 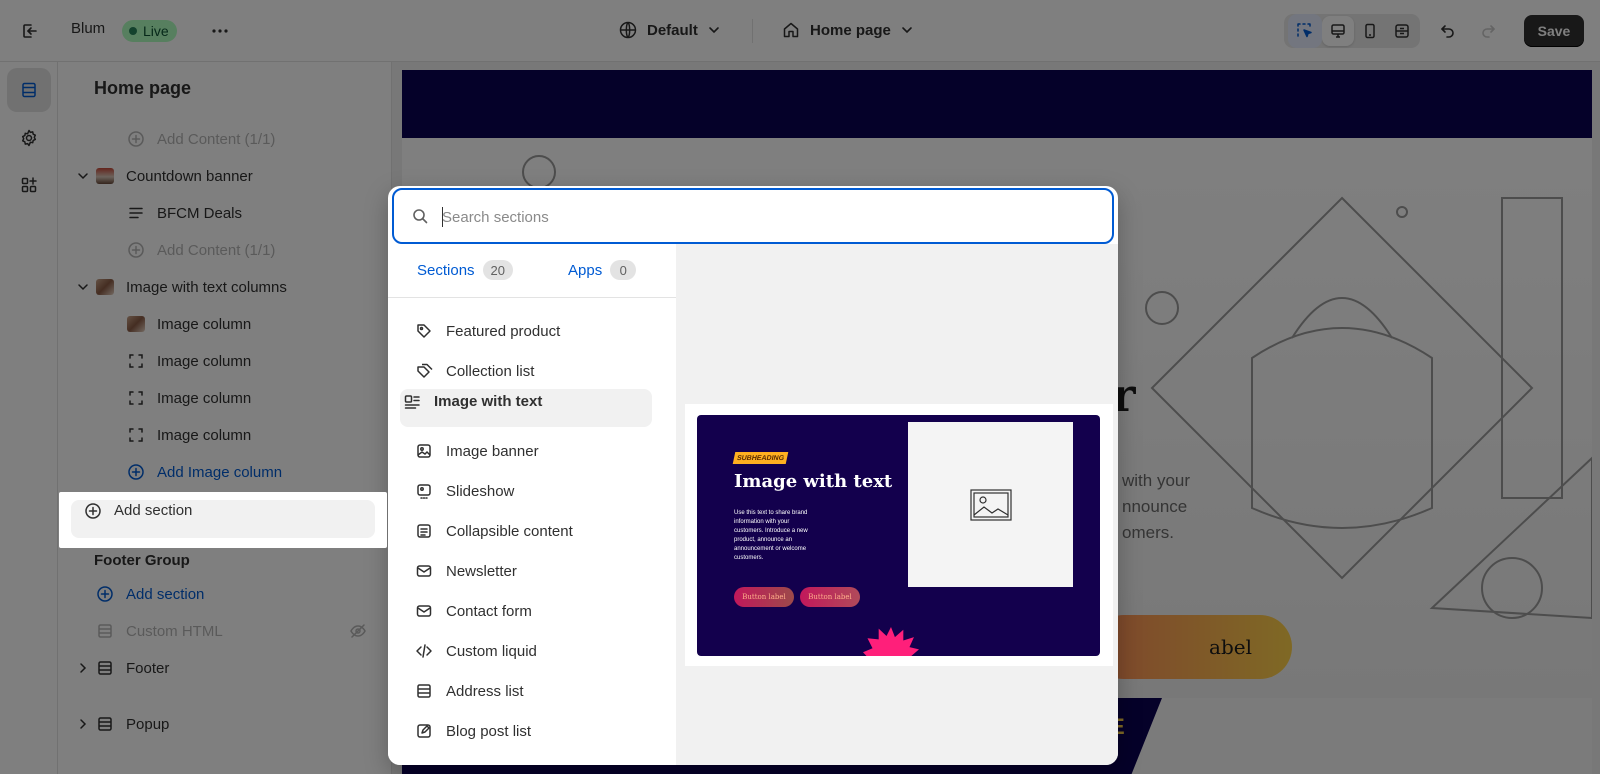 I want to click on section-option-label: Custom liquid, so click(x=491, y=651).